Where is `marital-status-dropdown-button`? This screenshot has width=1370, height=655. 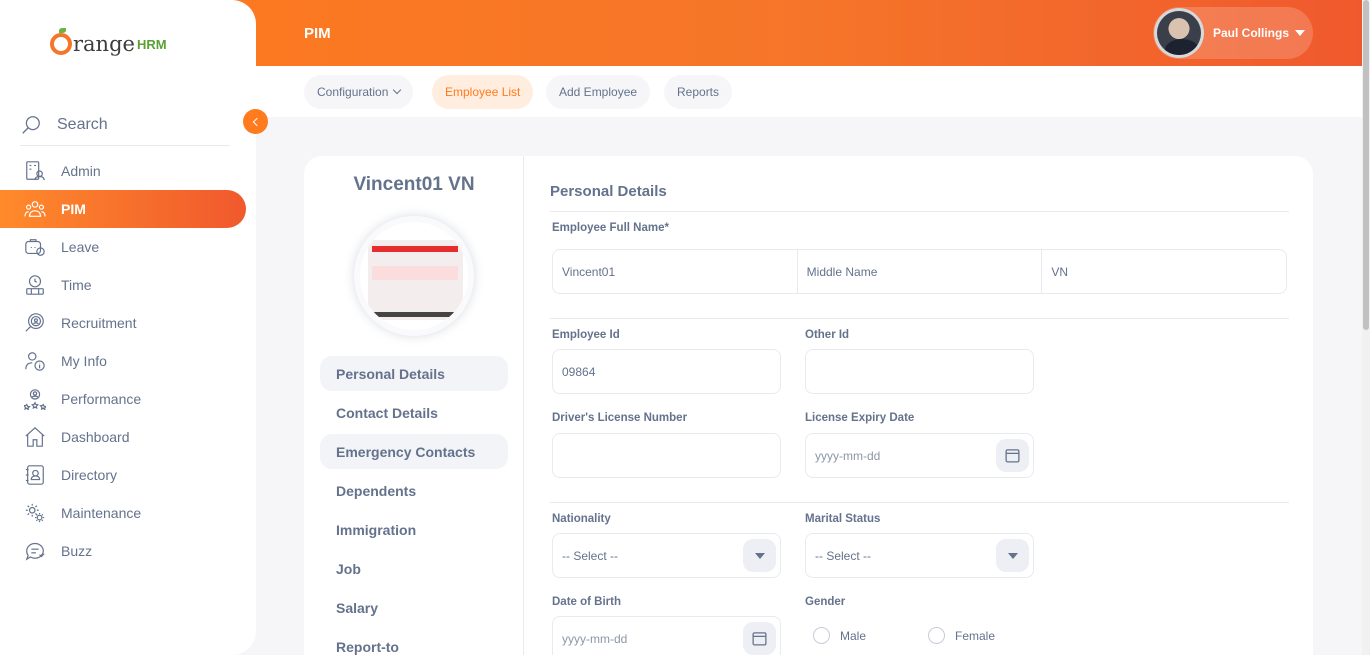 marital-status-dropdown-button is located at coordinates (1012, 555).